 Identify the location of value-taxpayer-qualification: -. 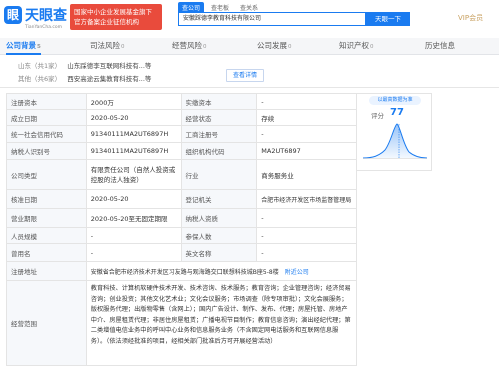
(307, 218).